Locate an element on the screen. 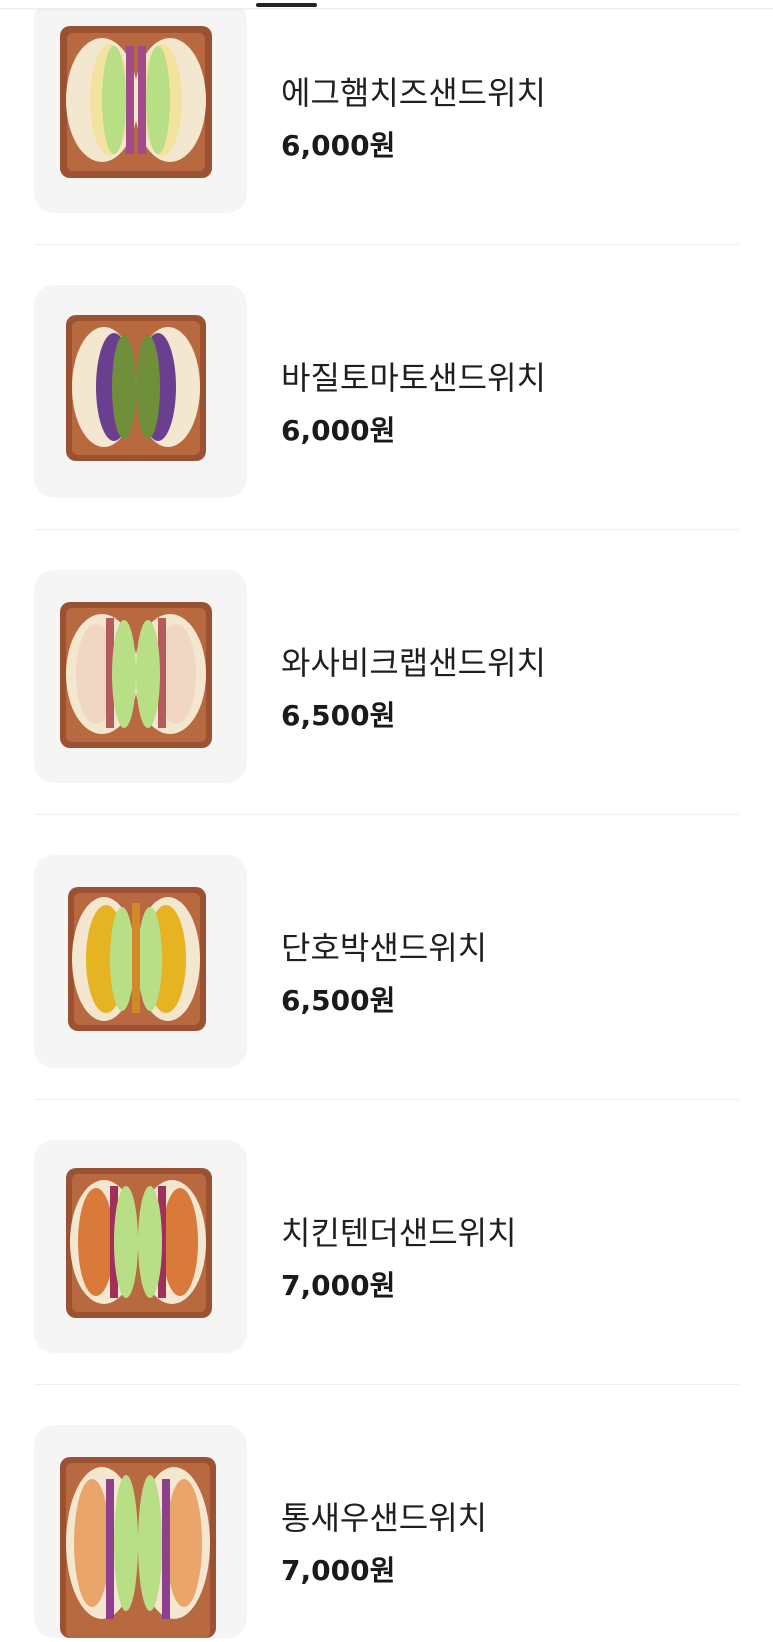 The image size is (773, 1642). menu-item-name: 단호박샌드위치 is located at coordinates (384, 948).